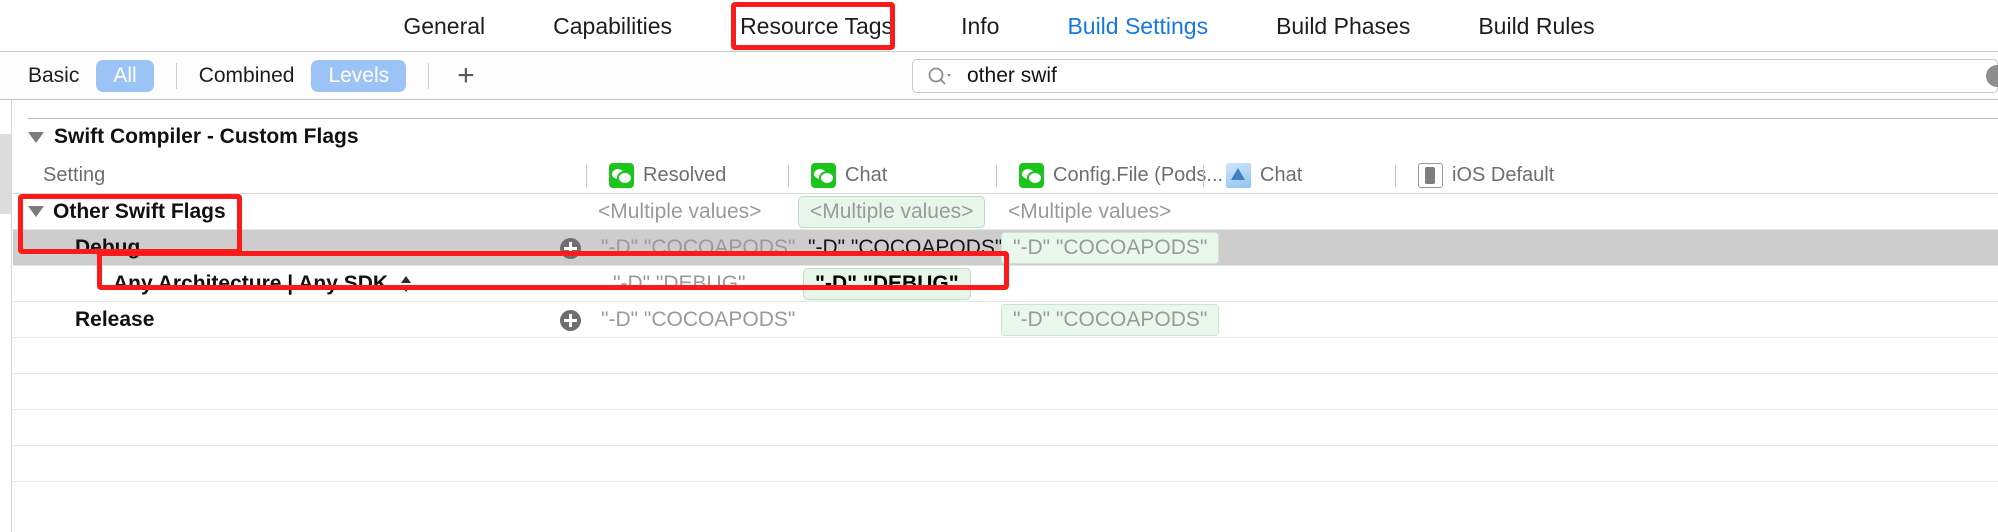 This screenshot has width=1998, height=532. Describe the element at coordinates (940, 76) in the screenshot. I see `search-icon` at that location.